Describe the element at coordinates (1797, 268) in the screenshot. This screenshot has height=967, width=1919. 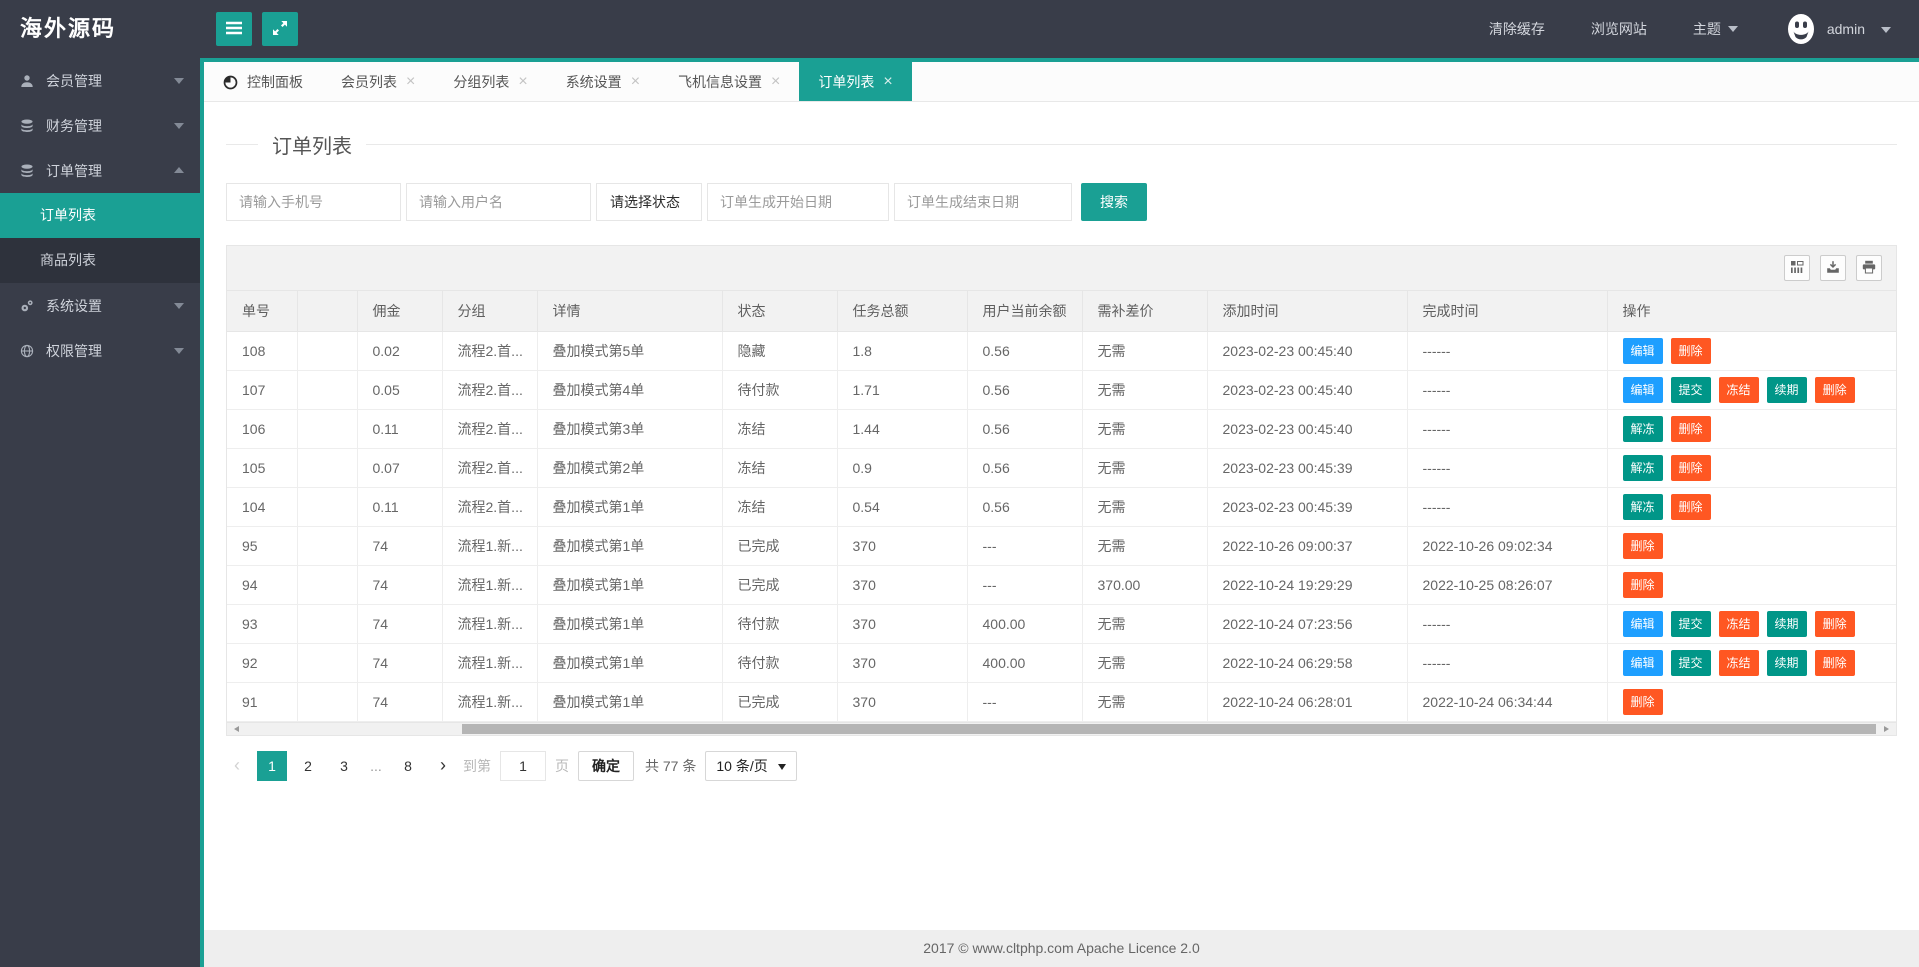
I see `filter-columns-button` at that location.